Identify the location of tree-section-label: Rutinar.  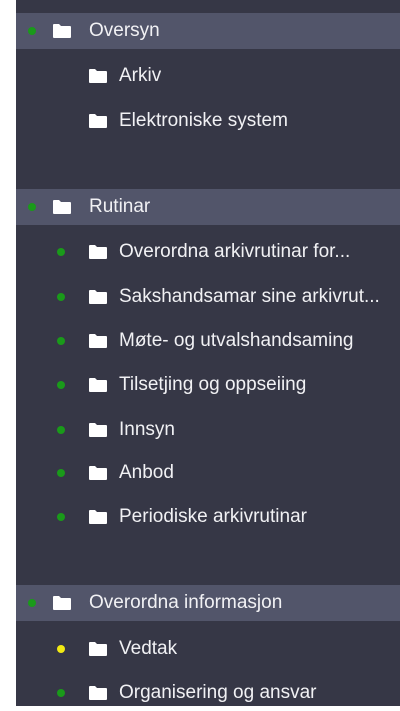
(120, 206).